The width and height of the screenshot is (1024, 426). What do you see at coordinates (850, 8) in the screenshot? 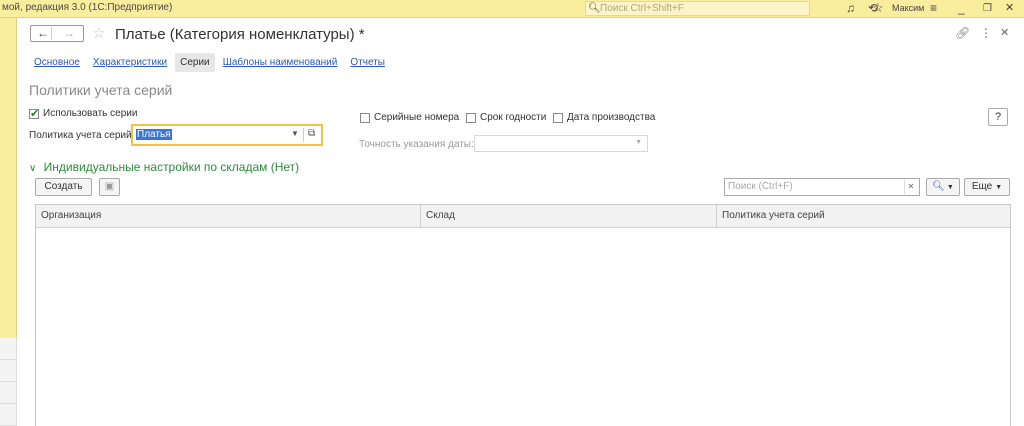
I see `bell-icon: ♫` at bounding box center [850, 8].